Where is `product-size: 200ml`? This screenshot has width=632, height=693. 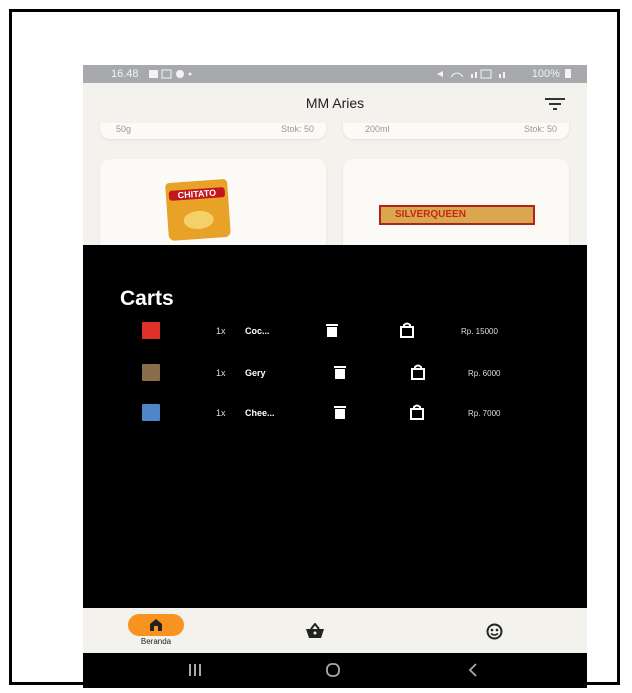
product-size: 200ml is located at coordinates (377, 129).